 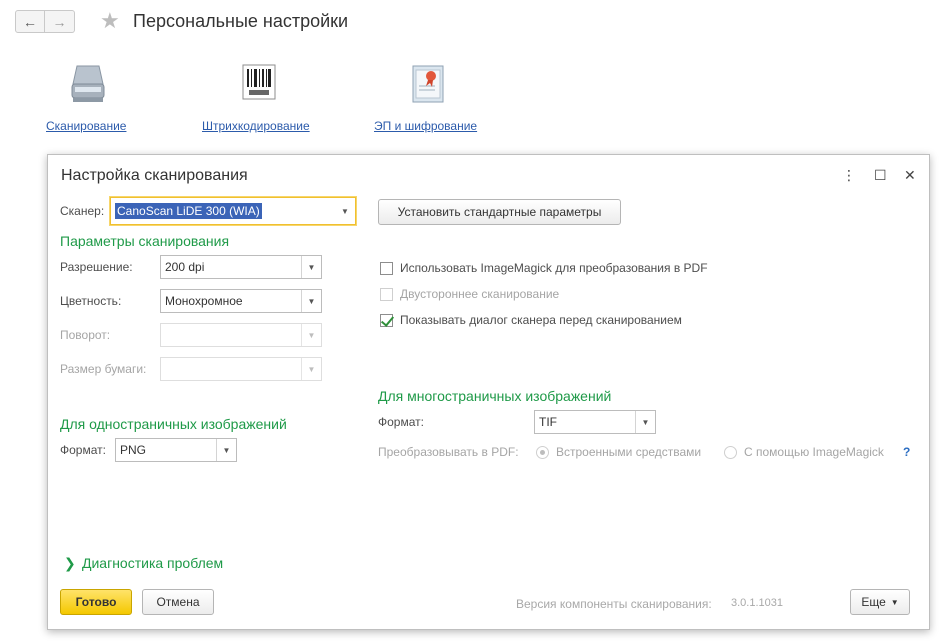 What do you see at coordinates (85, 335) in the screenshot?
I see `rotation-label: Поворот:` at bounding box center [85, 335].